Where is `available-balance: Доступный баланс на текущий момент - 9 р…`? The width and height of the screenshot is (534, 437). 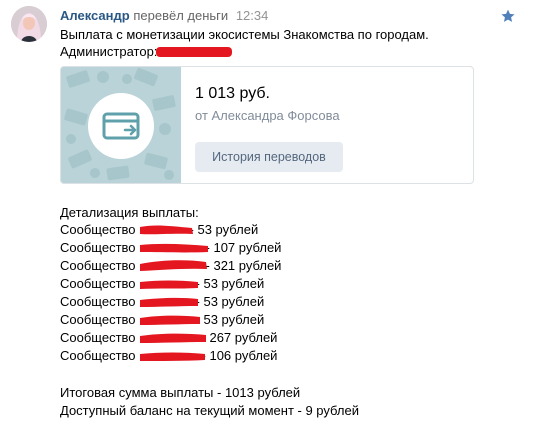
available-balance: Доступный баланс на текущий момент - 9 р… is located at coordinates (209, 410).